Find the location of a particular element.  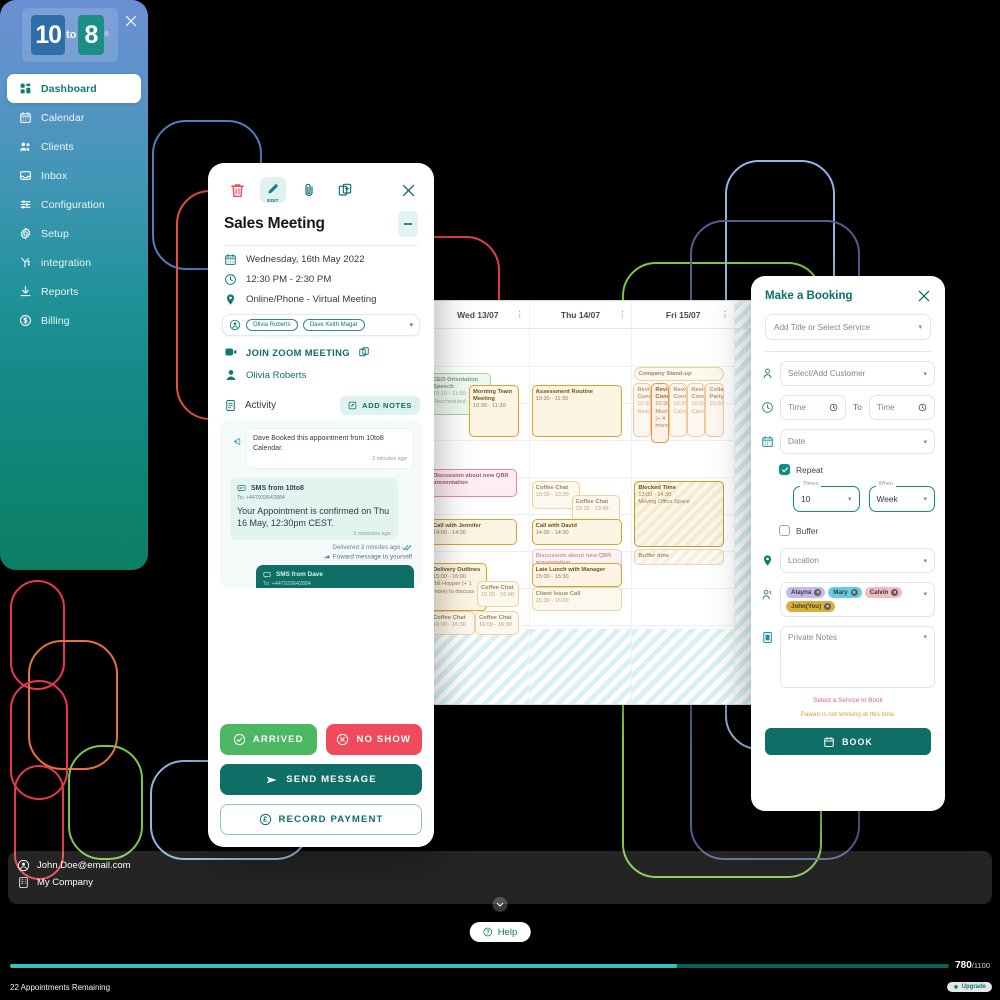

staff-multiselect: Alayna × Mary × Calvin × John(You) × ▾ is located at coordinates (857, 599).